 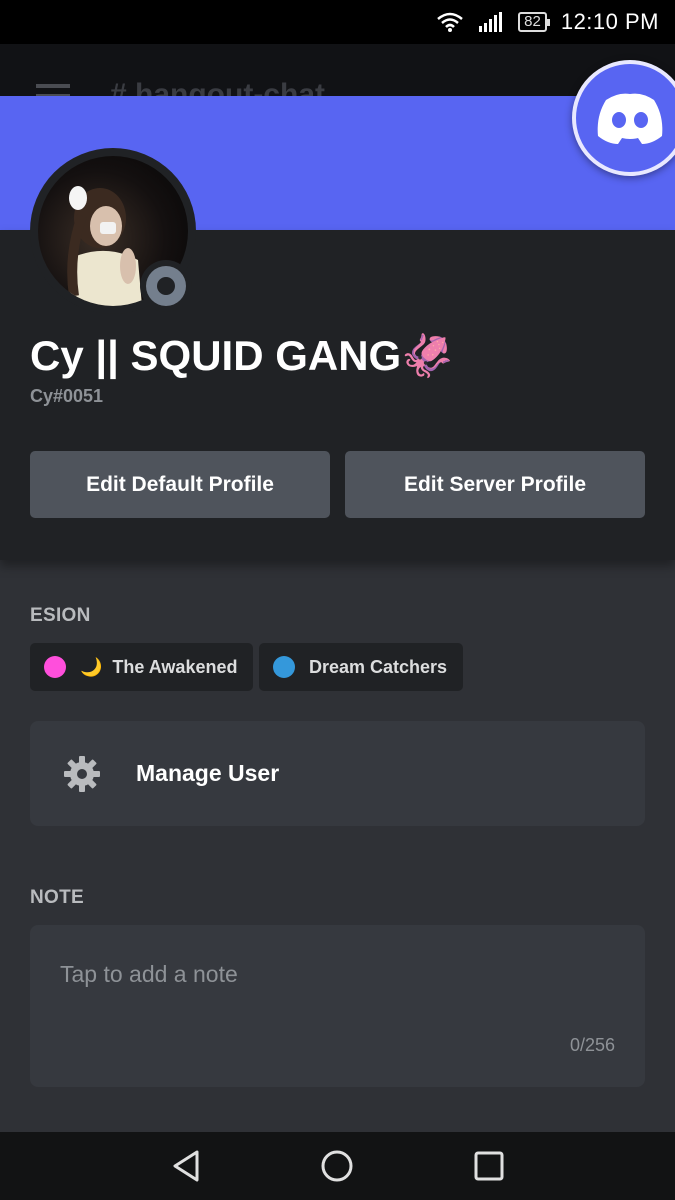 I want to click on battery-indicator: 82, so click(x=534, y=22).